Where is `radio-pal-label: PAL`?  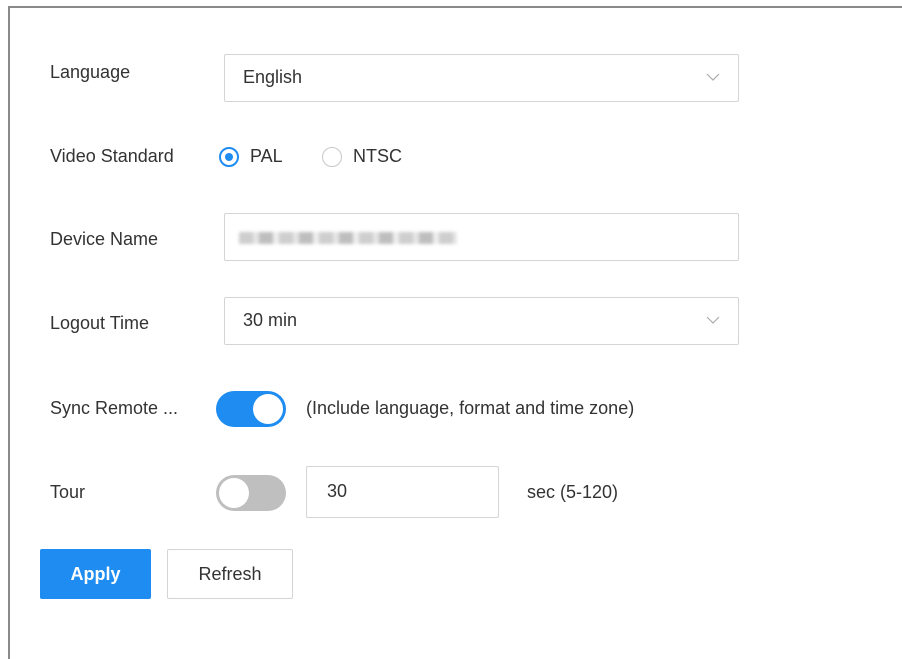
radio-pal-label: PAL is located at coordinates (266, 156).